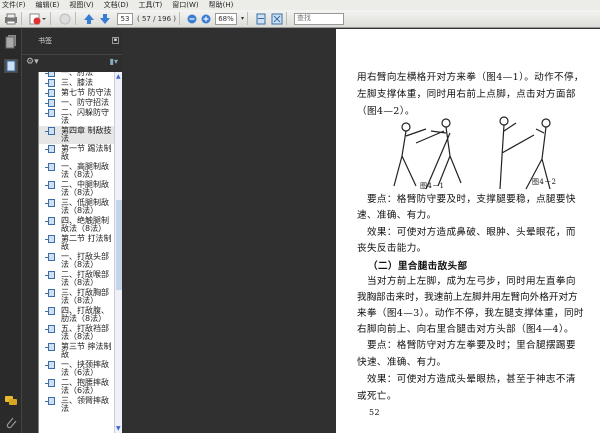 Image resolution: width=600 pixels, height=433 pixels. I want to click on zoom-out-icon, so click(192, 18).